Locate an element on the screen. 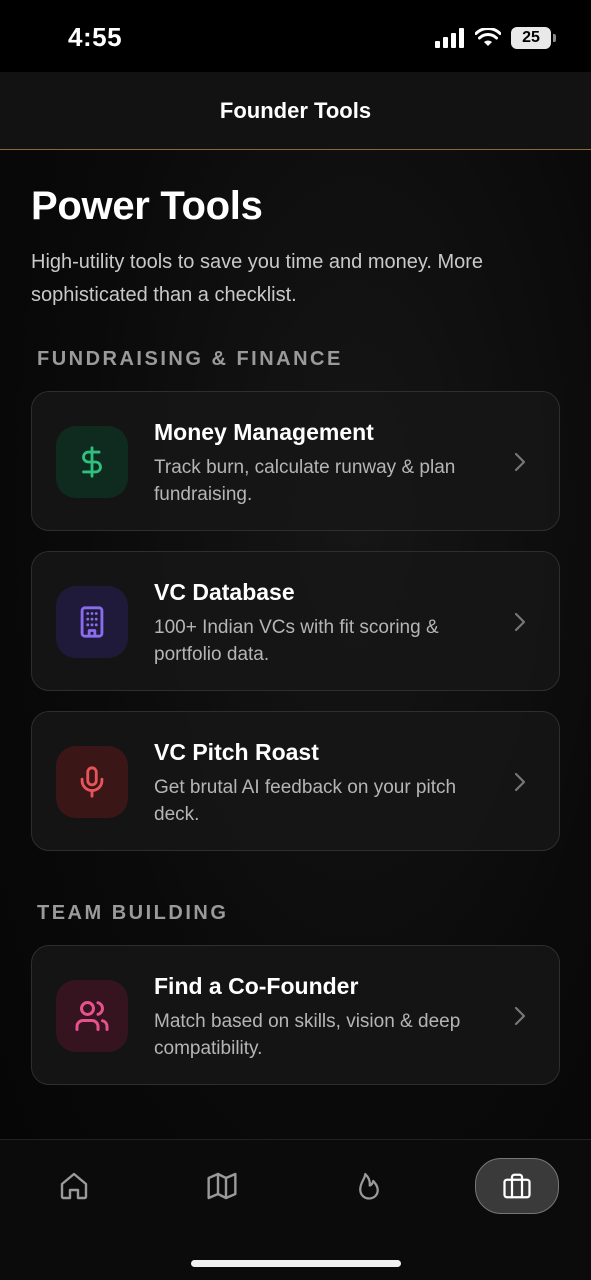 The image size is (591, 1280). users-icon is located at coordinates (92, 1016).